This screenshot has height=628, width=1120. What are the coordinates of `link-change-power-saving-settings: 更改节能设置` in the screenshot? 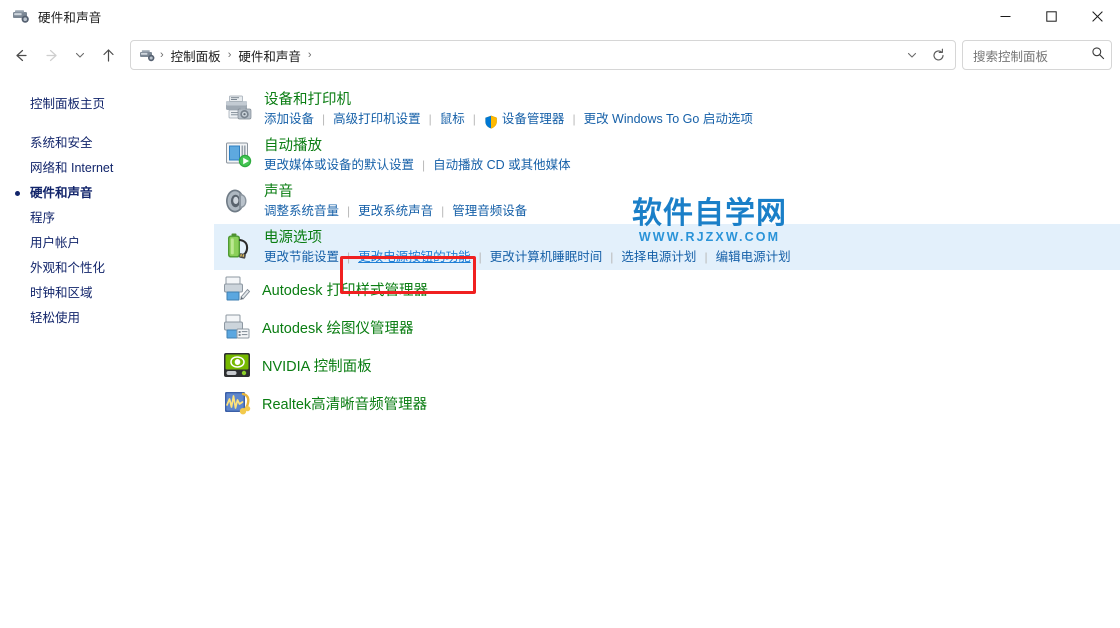 It's located at (301, 257).